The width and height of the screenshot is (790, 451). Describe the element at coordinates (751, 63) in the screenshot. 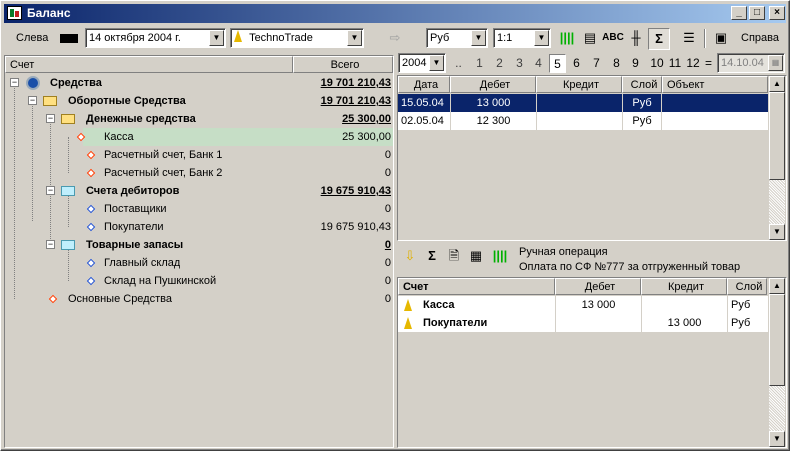

I see `date-field: 14.10.04 ▦` at that location.